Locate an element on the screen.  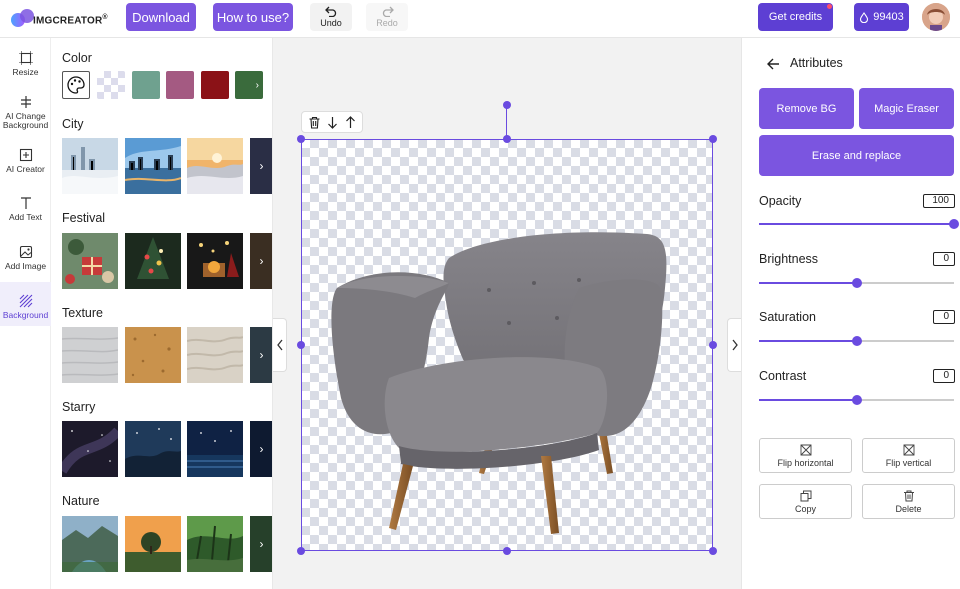
saturation-value-input: 0 is located at coordinates (944, 317).